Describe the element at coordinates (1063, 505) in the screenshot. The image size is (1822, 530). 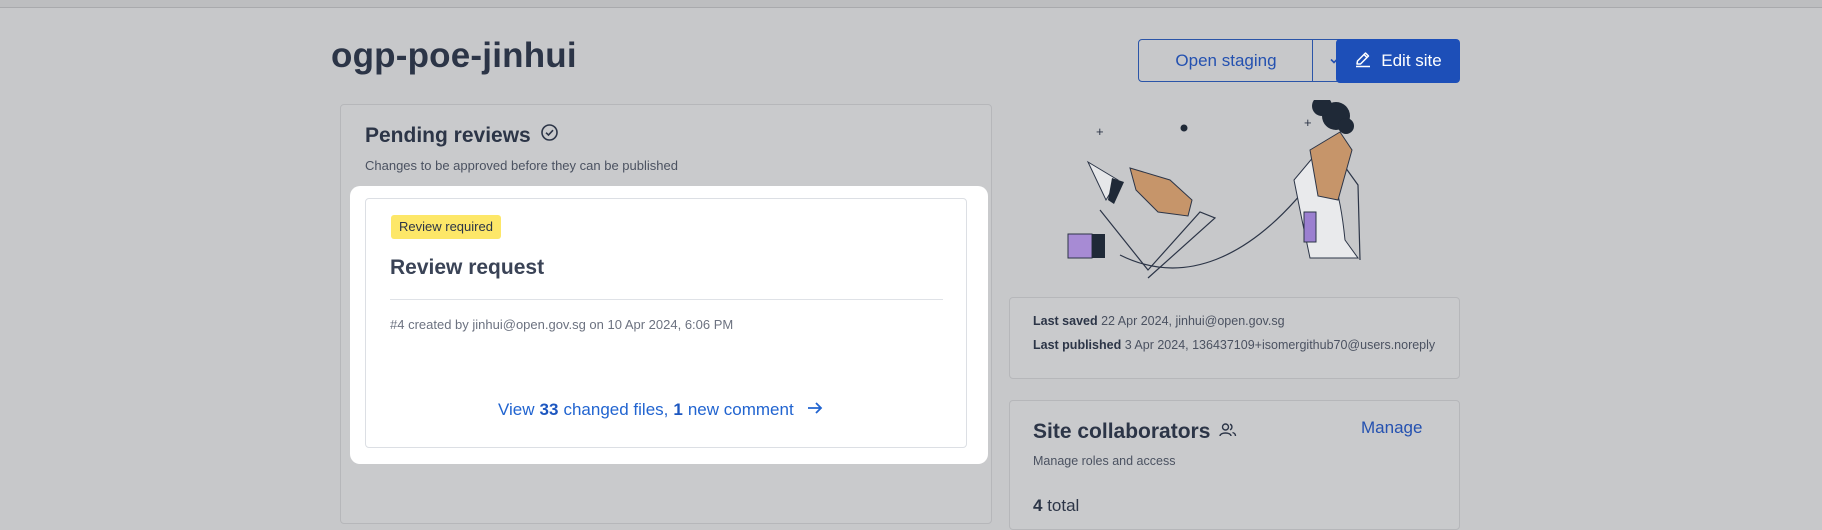
I see `collaborators-total-label: total` at that location.